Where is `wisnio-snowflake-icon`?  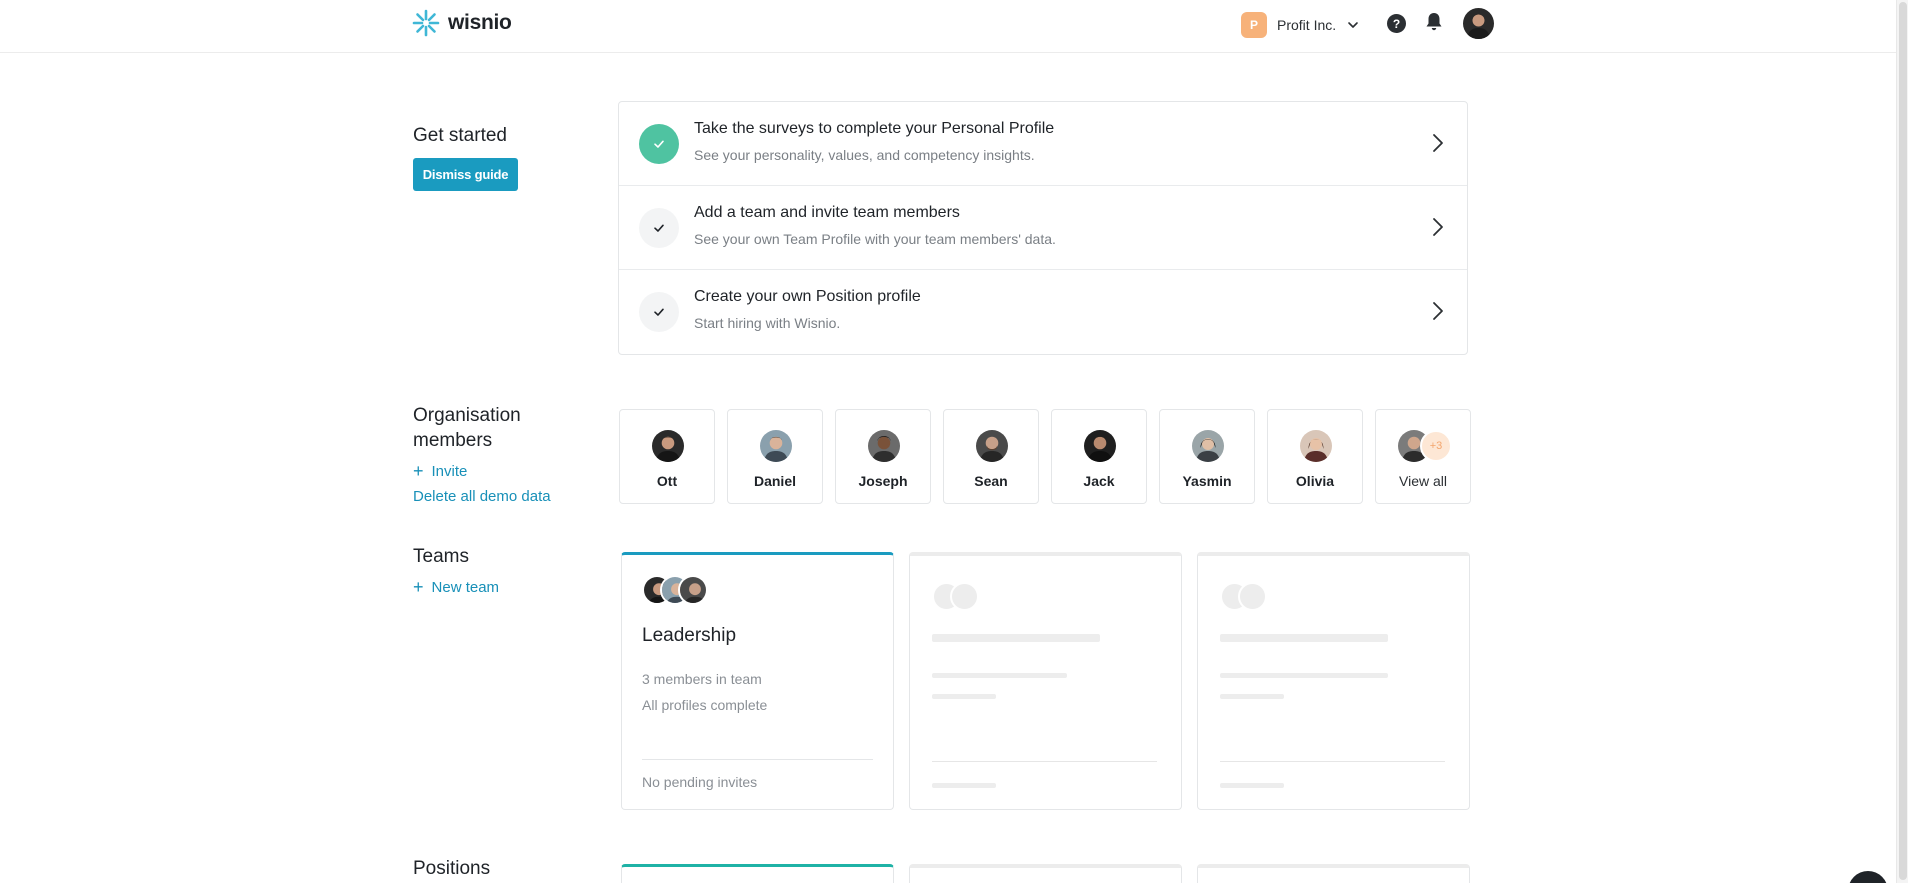
wisnio-snowflake-icon is located at coordinates (426, 23).